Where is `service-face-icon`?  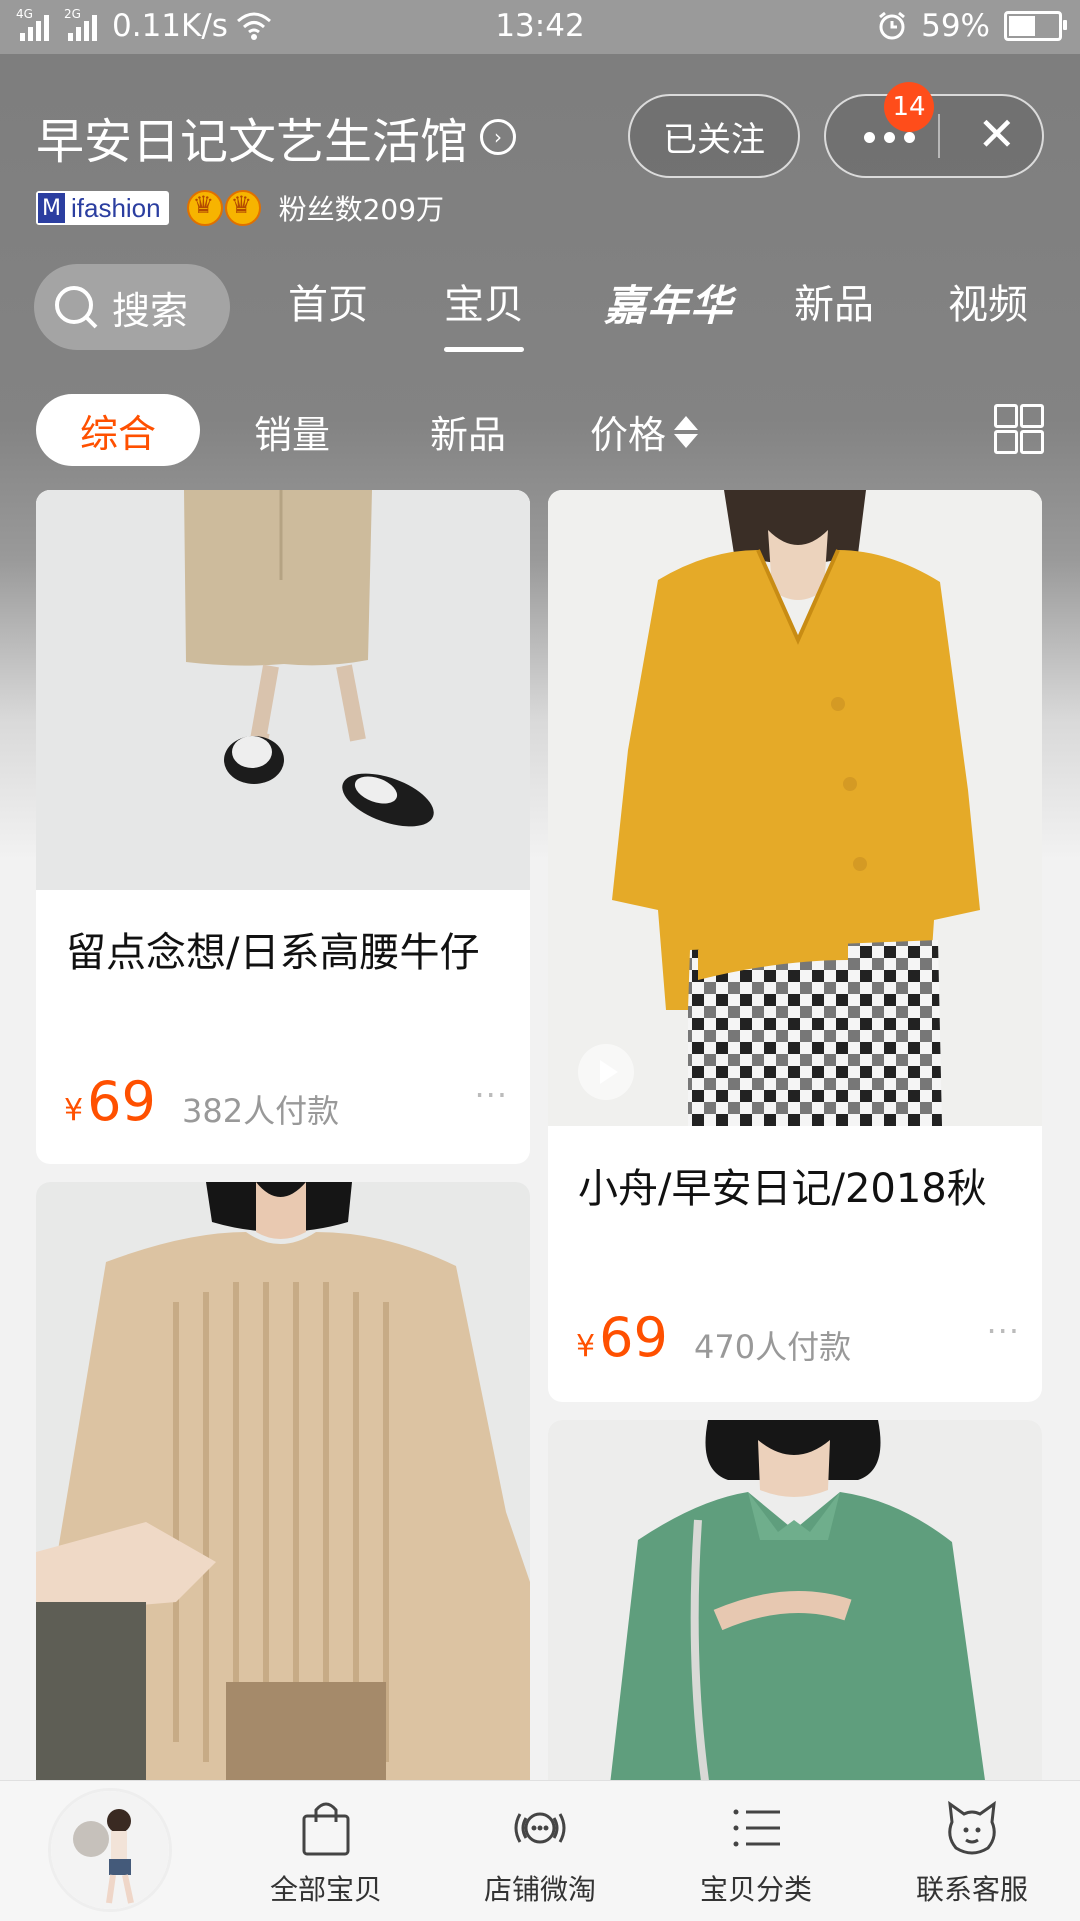 service-face-icon is located at coordinates (972, 1828).